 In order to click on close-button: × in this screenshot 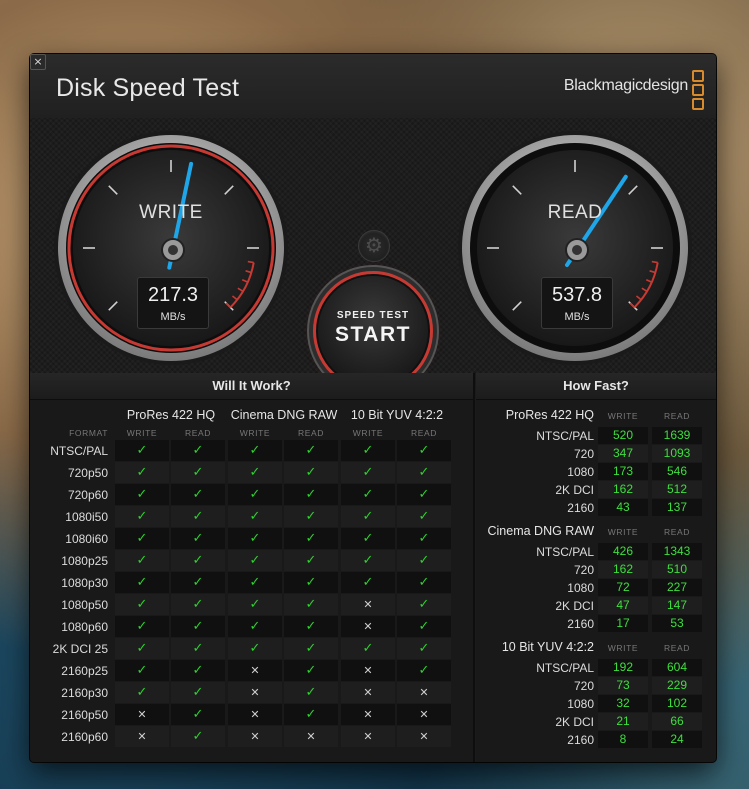, I will do `click(38, 62)`.